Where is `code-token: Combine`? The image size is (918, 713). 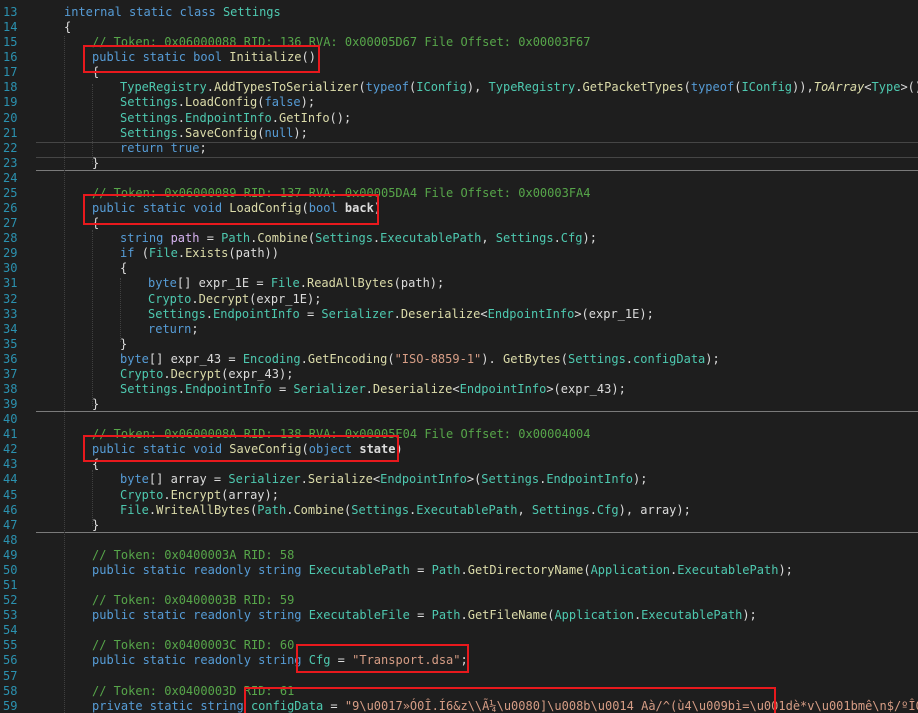
code-token: Combine is located at coordinates (319, 509).